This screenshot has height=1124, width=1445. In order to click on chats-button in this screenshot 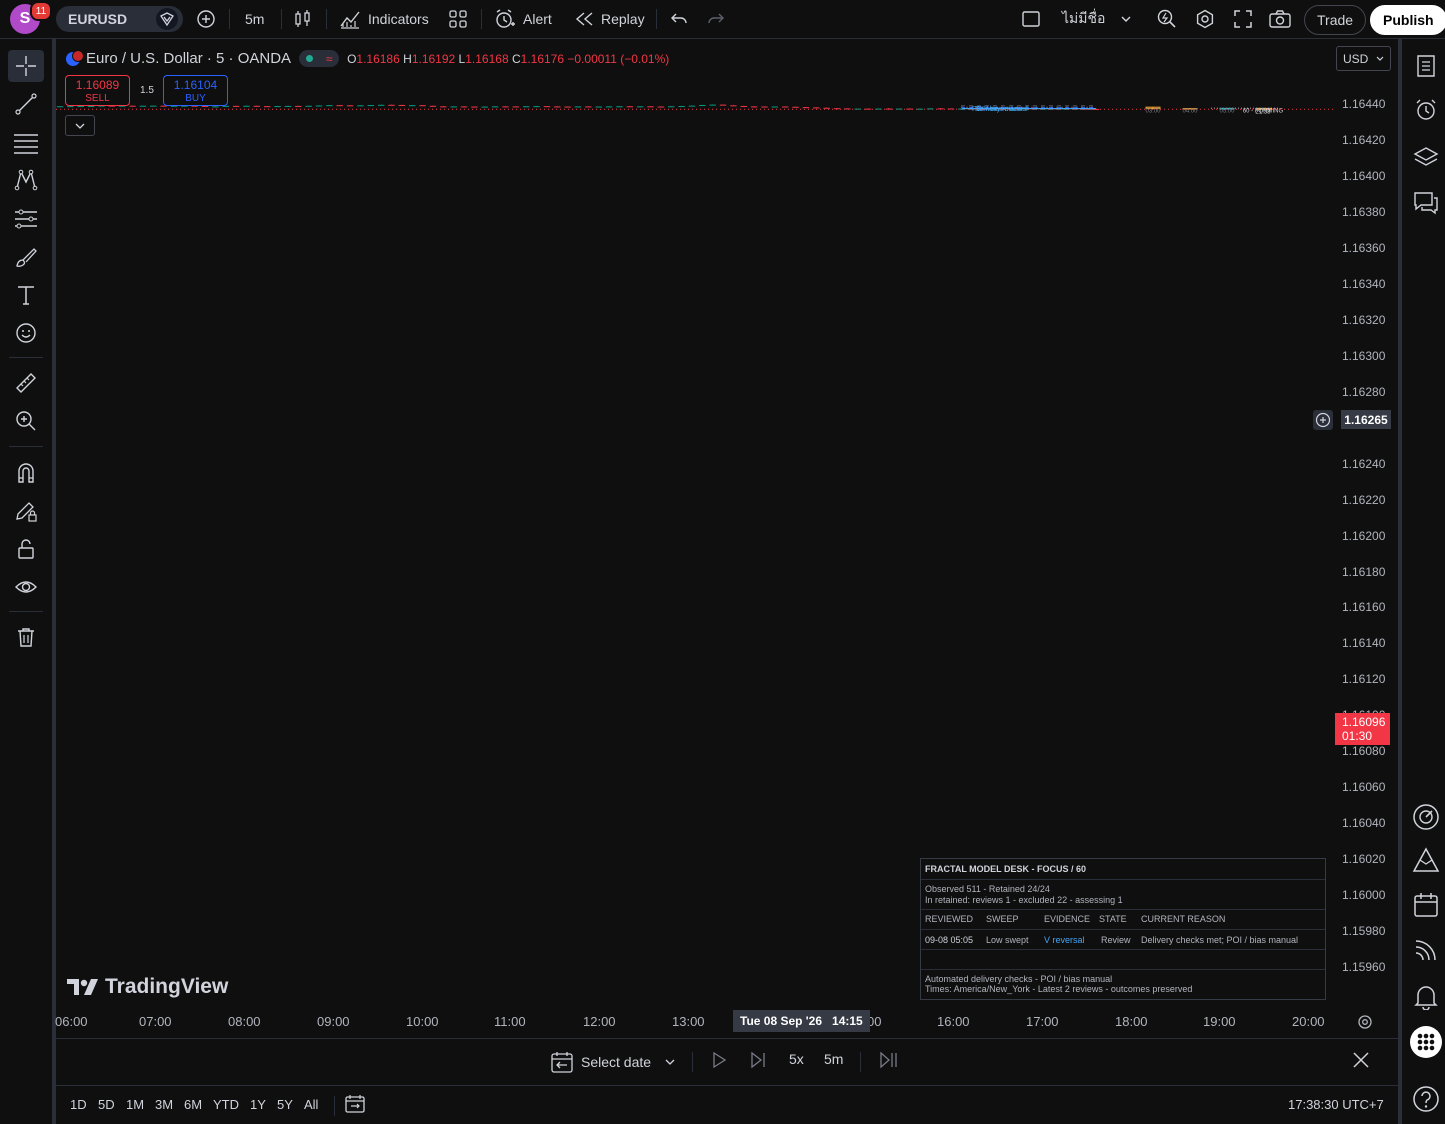, I will do `click(1426, 203)`.